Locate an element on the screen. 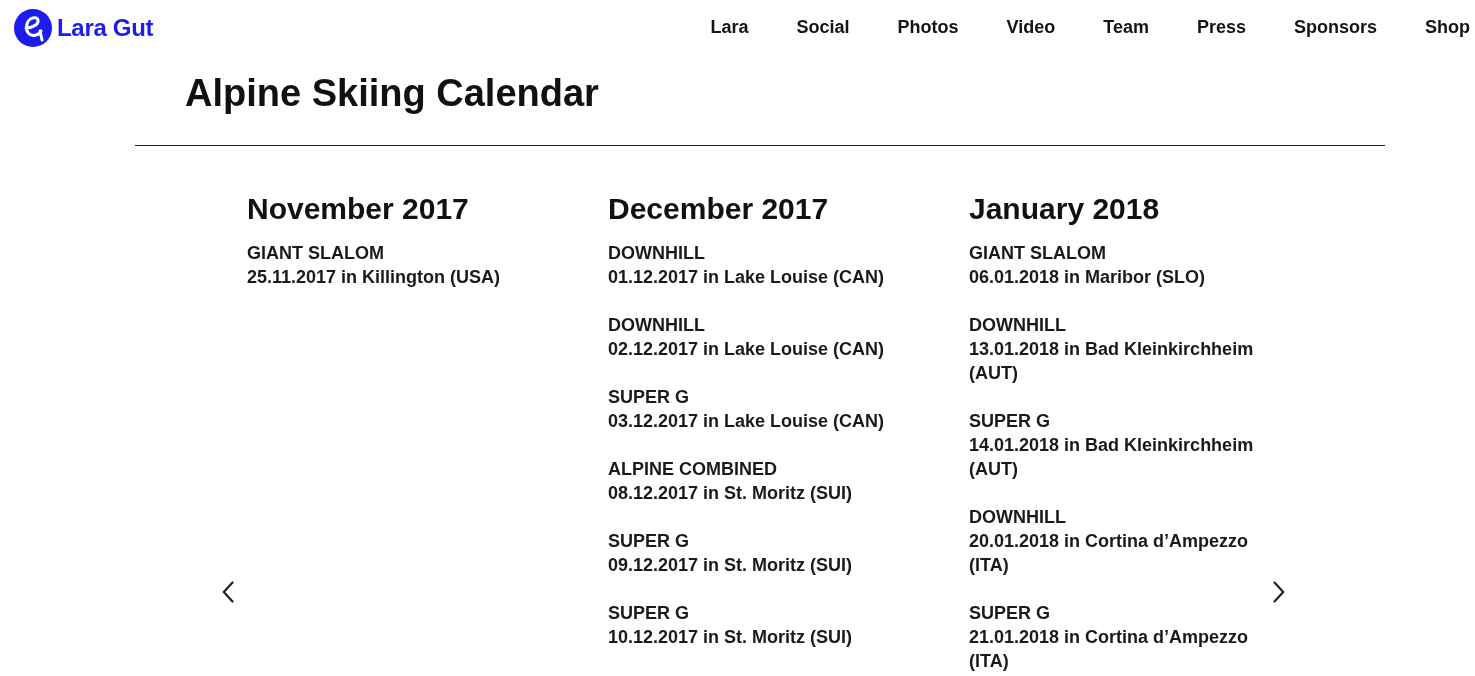 This screenshot has width=1475, height=676. month-heading: January 2018 is located at coordinates (1065, 209).